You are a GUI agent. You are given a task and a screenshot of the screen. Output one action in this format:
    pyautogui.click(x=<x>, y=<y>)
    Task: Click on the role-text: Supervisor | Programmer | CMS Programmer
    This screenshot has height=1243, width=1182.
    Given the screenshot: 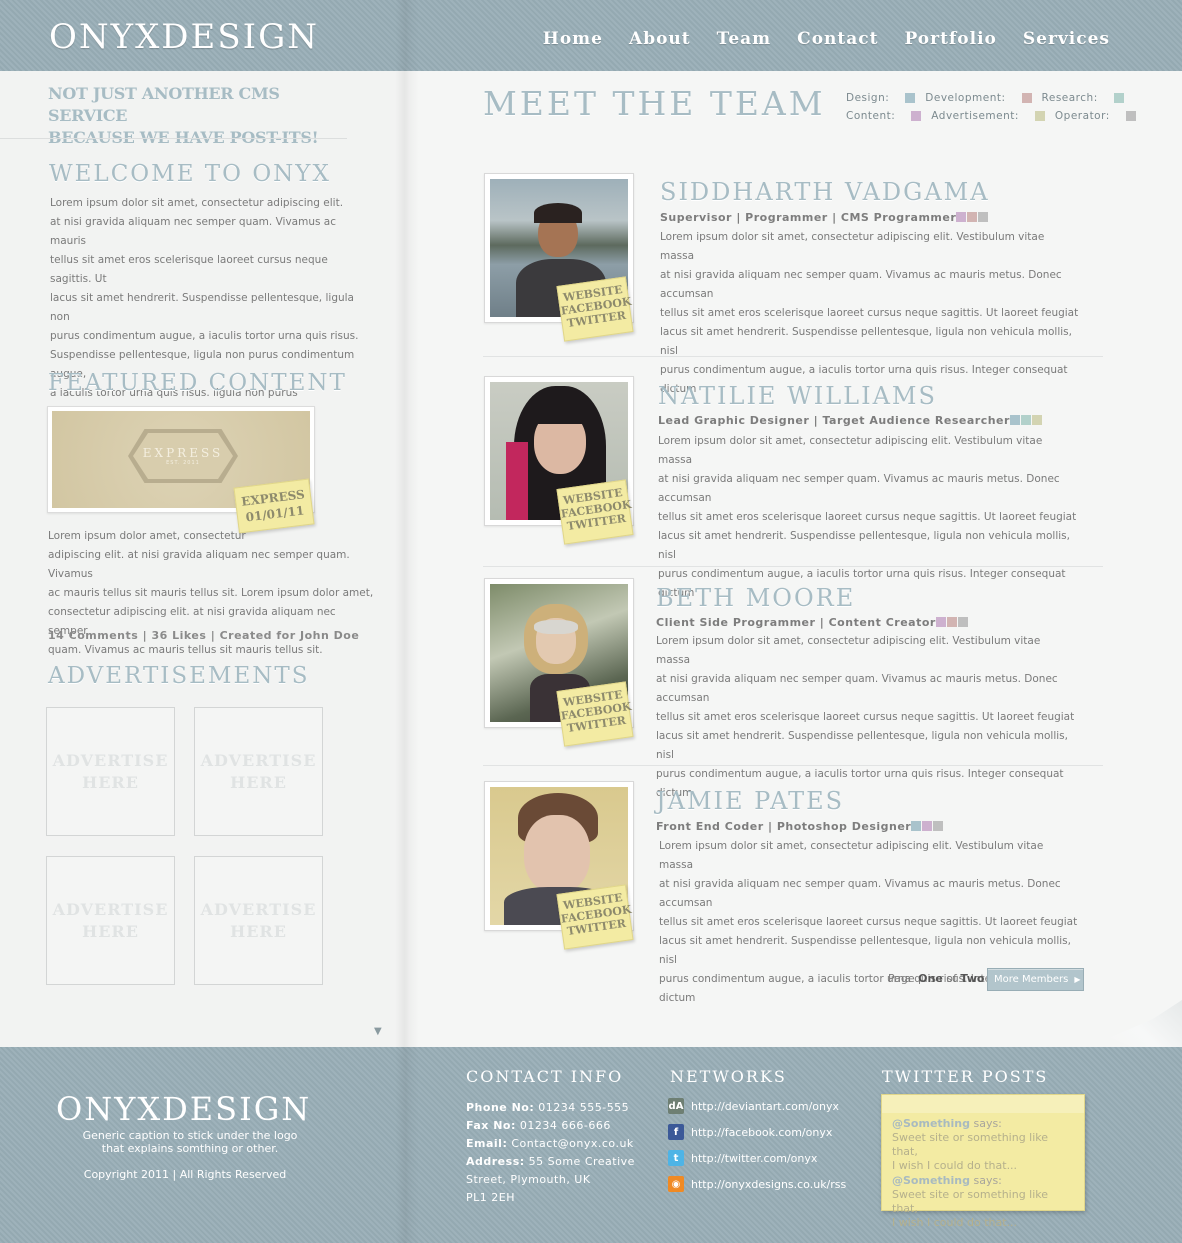 What is the action you would take?
    pyautogui.click(x=808, y=217)
    